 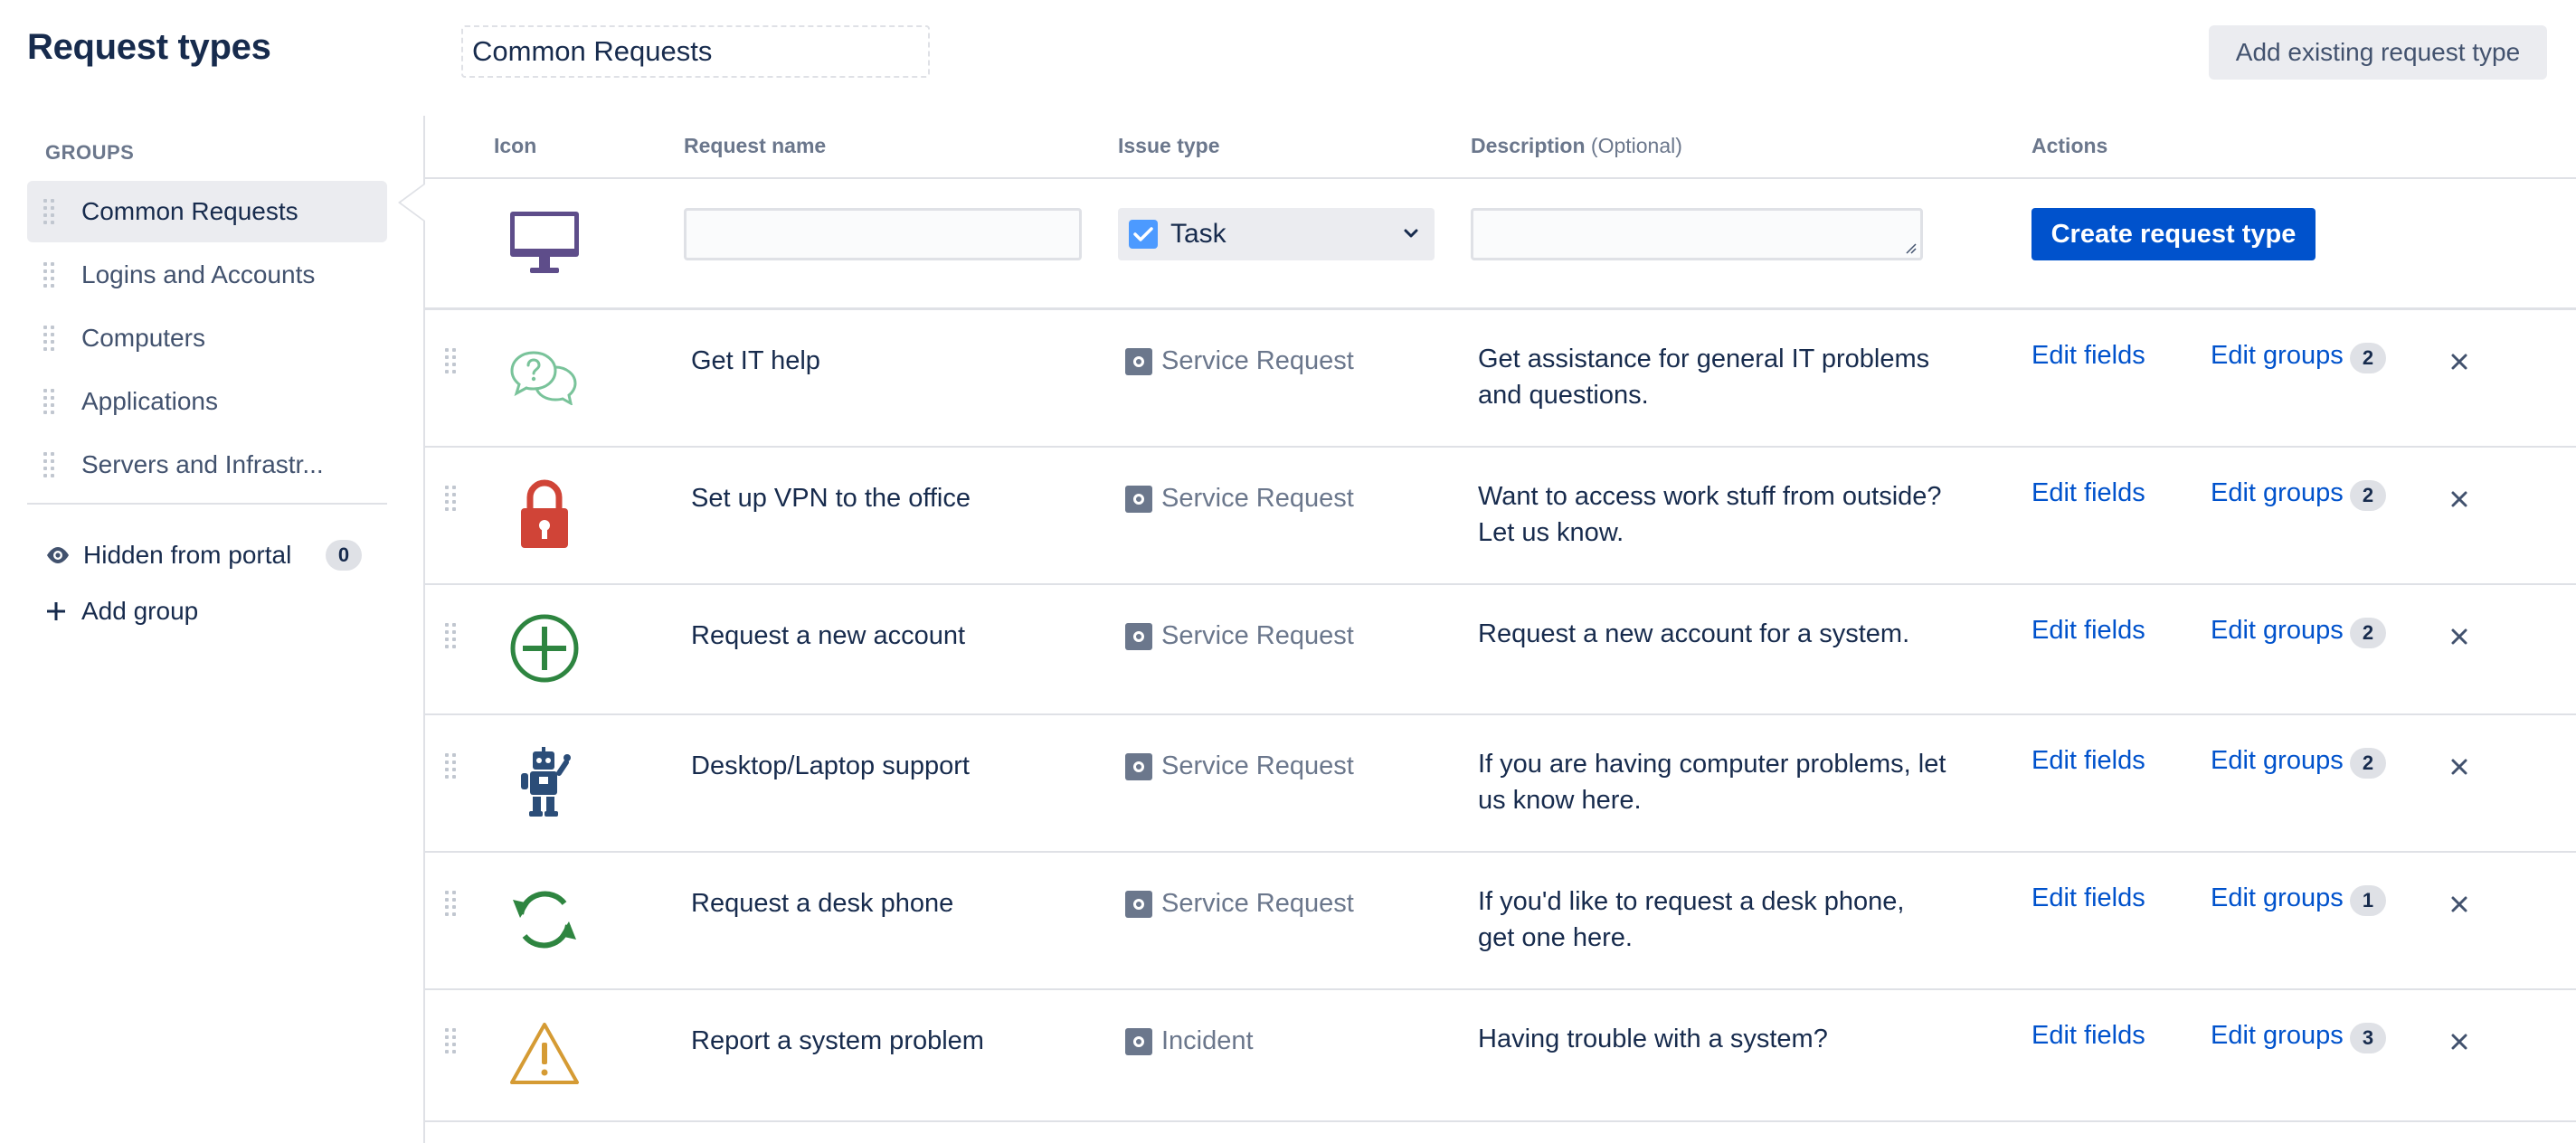 What do you see at coordinates (695, 51) in the screenshot?
I see `group-name-input` at bounding box center [695, 51].